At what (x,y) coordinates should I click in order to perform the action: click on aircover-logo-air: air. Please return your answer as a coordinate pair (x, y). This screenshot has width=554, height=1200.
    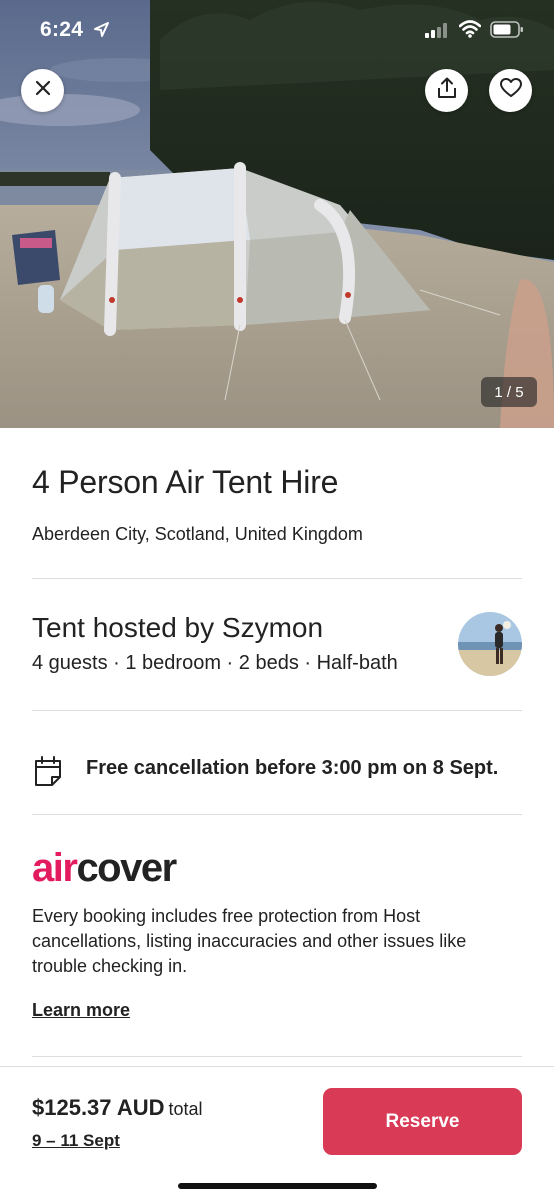
    Looking at the image, I should click on (55, 868).